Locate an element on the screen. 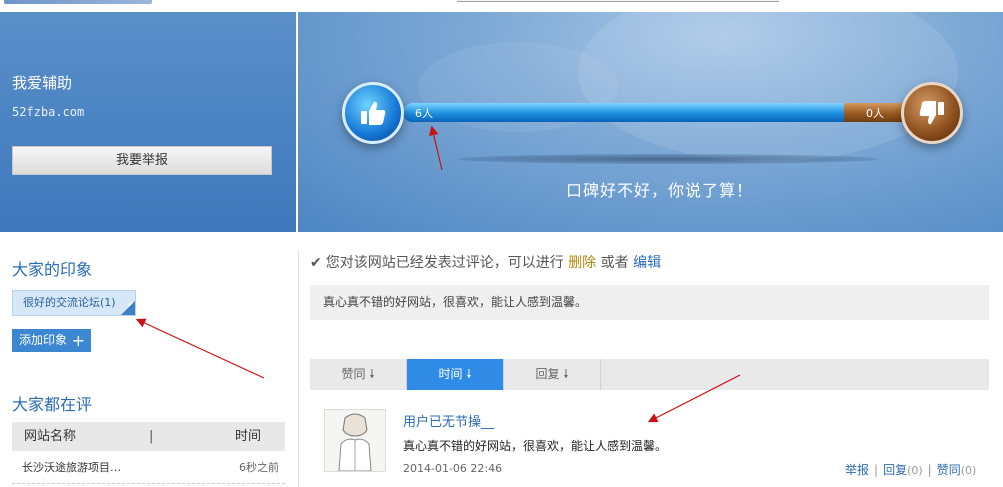 The width and height of the screenshot is (1003, 487). good-count: 6人 is located at coordinates (424, 113).